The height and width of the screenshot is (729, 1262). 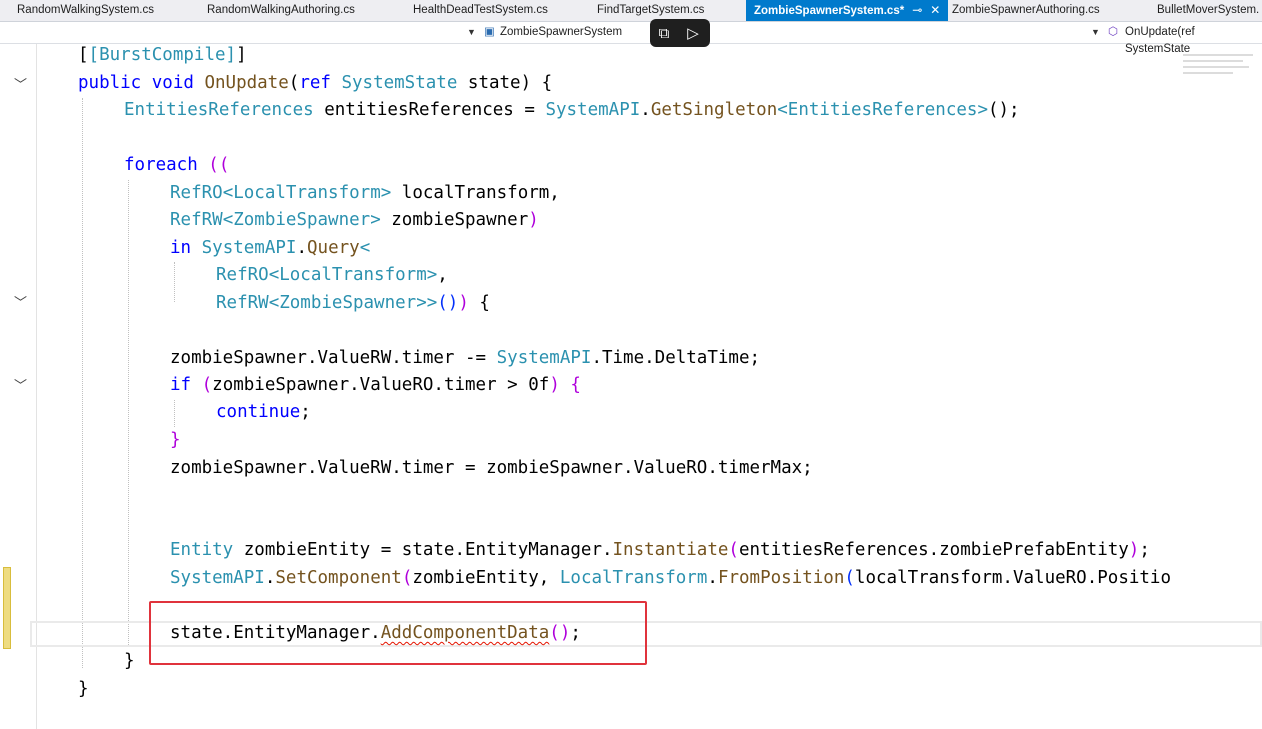 What do you see at coordinates (454, 220) in the screenshot?
I see `code-token: zombieSpawner` at bounding box center [454, 220].